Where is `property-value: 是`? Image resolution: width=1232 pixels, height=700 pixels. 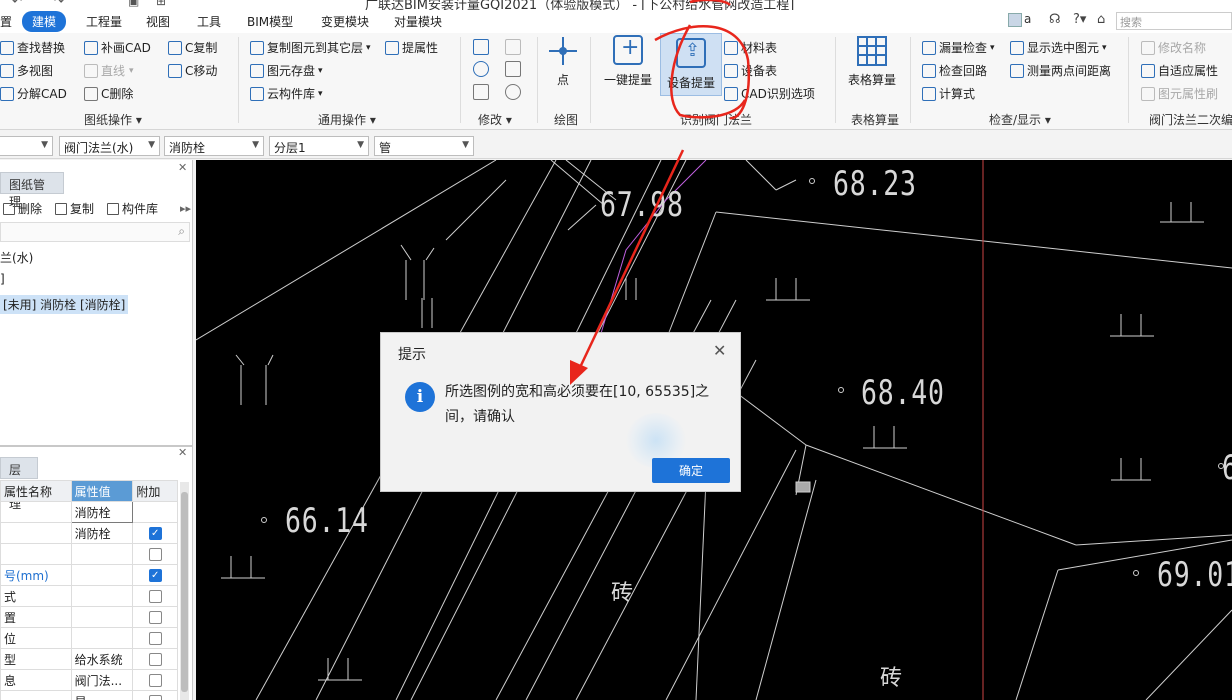
property-value: 是 is located at coordinates (102, 695).